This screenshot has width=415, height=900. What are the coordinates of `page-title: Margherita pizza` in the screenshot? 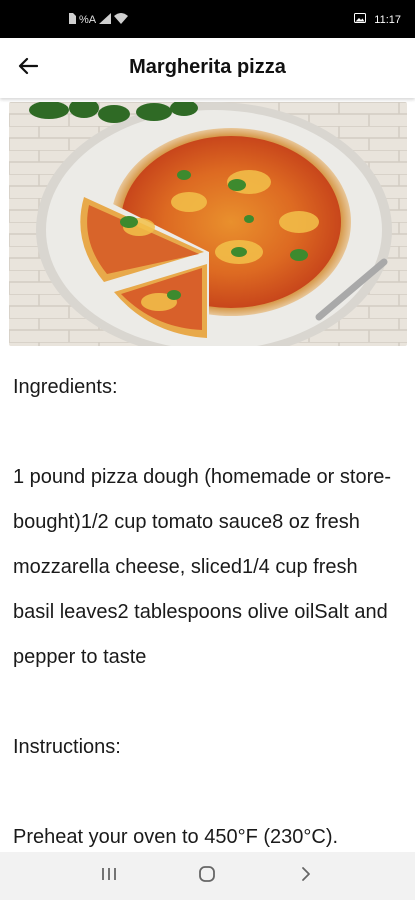 It's located at (207, 67).